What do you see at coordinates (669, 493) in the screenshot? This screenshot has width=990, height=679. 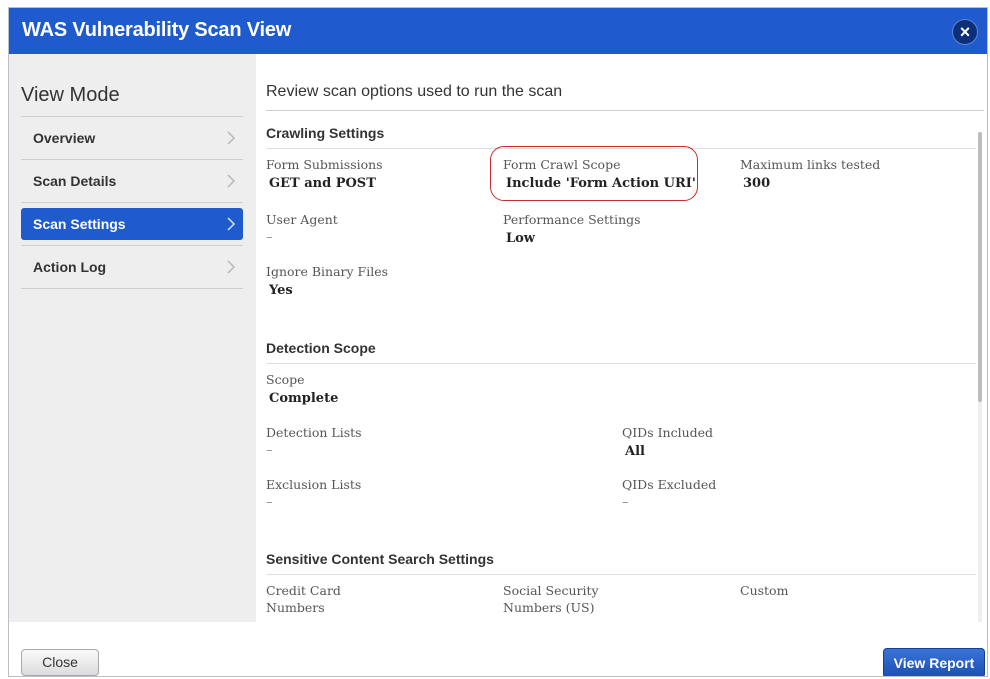 I see `field-qids-excluded: QIDs Excluded –` at bounding box center [669, 493].